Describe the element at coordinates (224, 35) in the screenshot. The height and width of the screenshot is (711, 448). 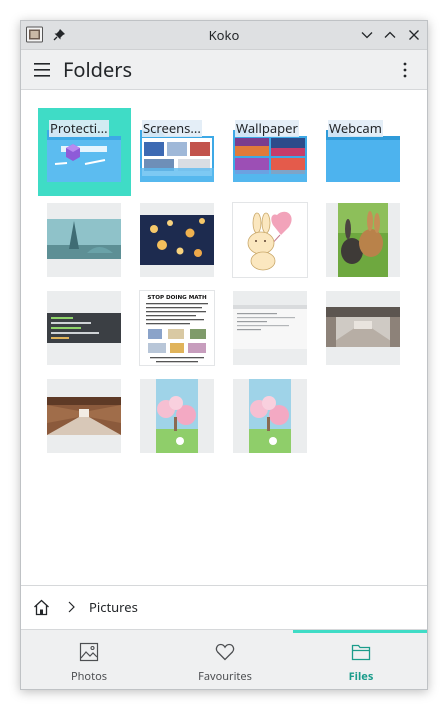
I see `title-bar: Koko` at that location.